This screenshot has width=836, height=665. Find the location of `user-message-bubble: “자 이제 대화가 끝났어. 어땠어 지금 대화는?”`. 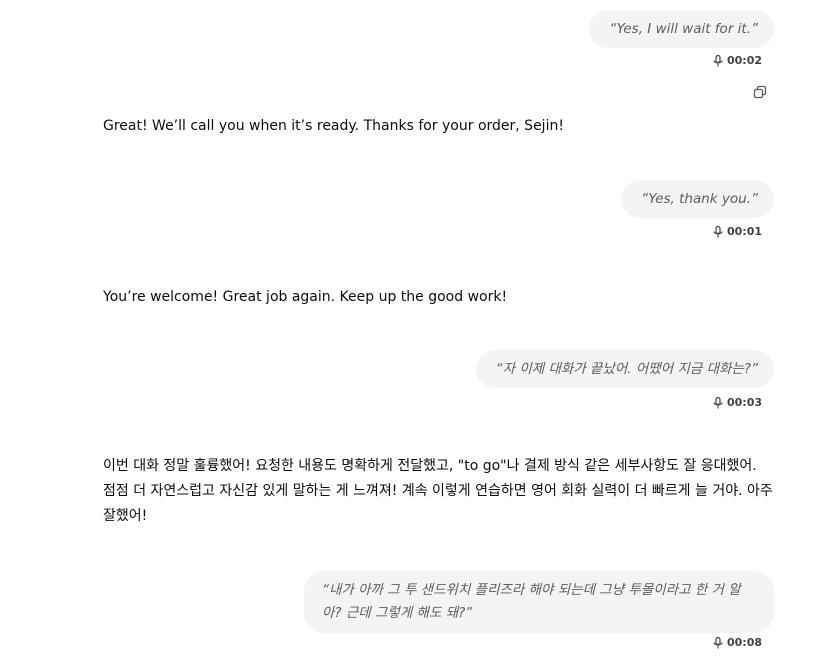

user-message-bubble: “자 이제 대화가 끝났어. 어땠어 지금 대화는?” is located at coordinates (624, 369).